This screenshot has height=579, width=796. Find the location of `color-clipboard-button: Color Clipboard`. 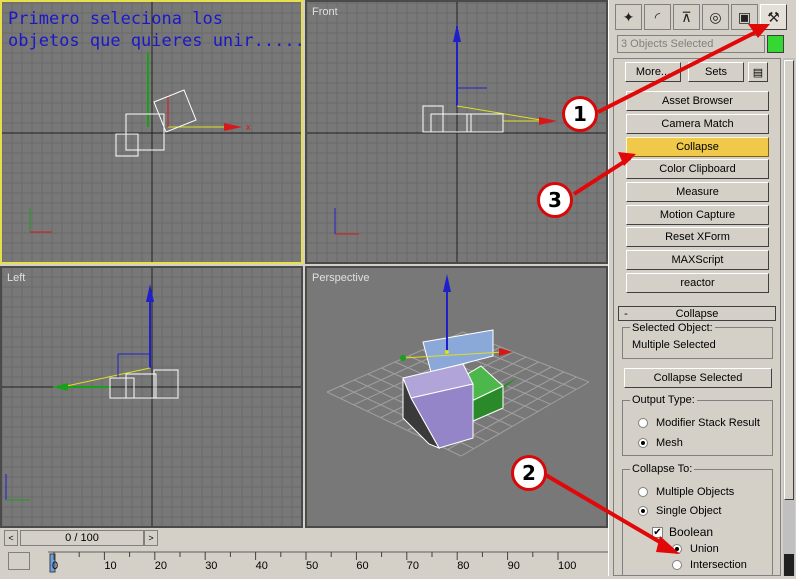

color-clipboard-button: Color Clipboard is located at coordinates (697, 169).